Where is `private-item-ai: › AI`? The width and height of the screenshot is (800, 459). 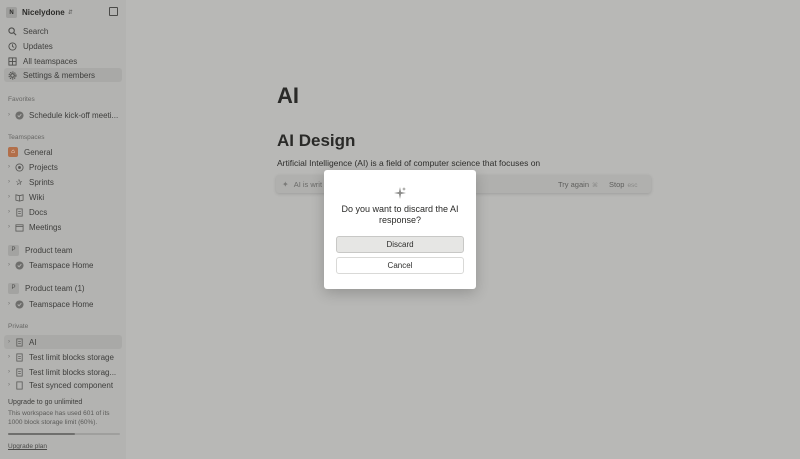 private-item-ai: › AI is located at coordinates (63, 342).